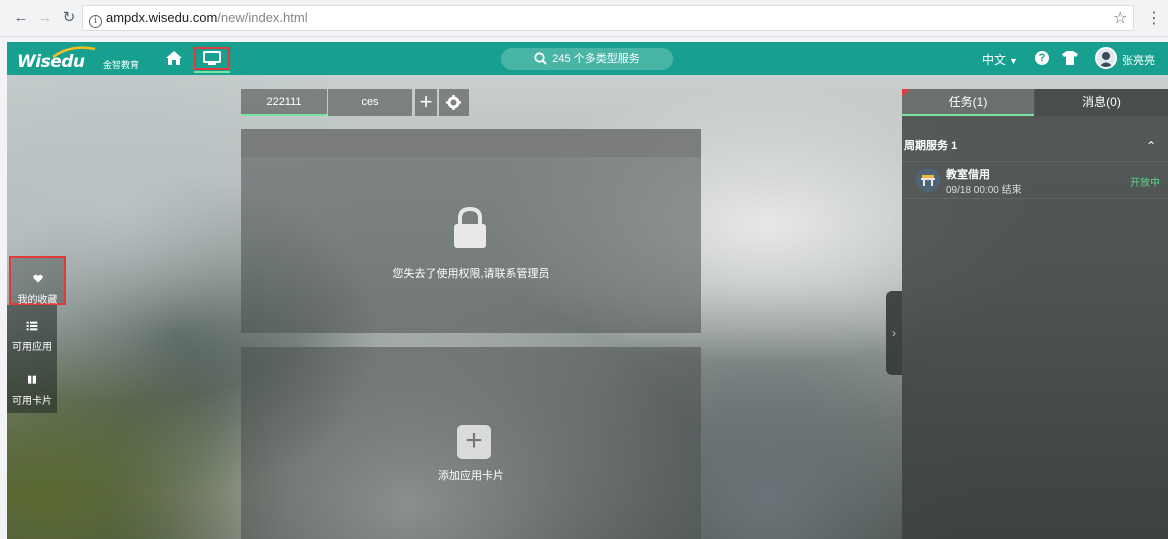  I want to click on add-card-label: 添加应用卡片, so click(471, 476).